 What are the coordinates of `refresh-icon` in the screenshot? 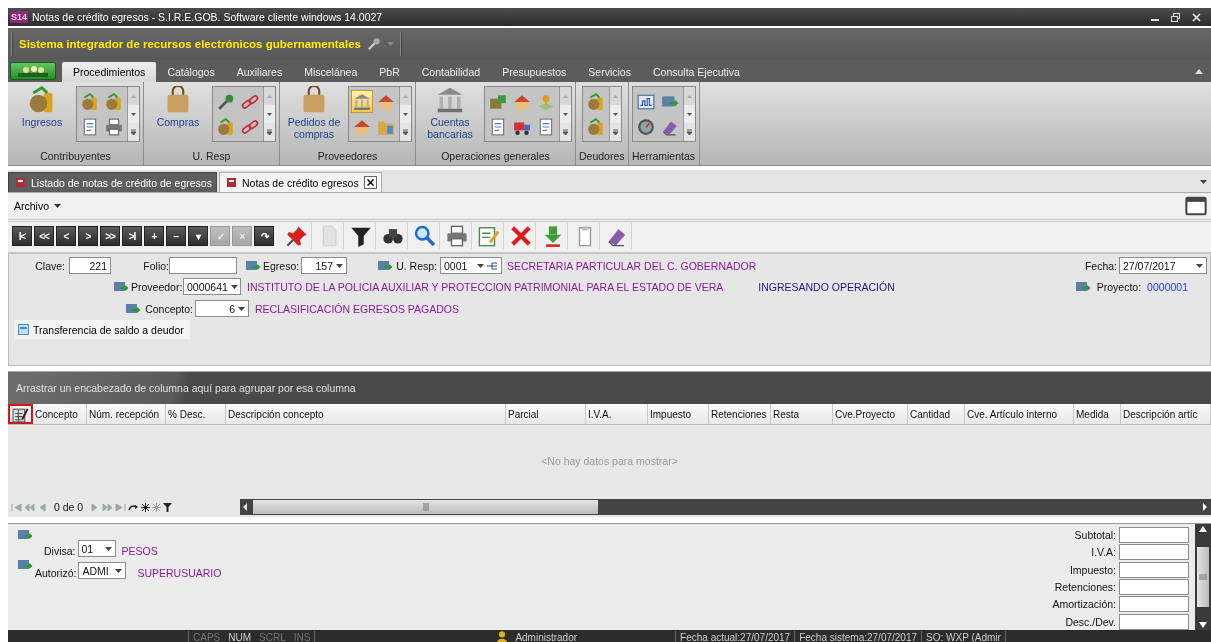 It's located at (134, 507).